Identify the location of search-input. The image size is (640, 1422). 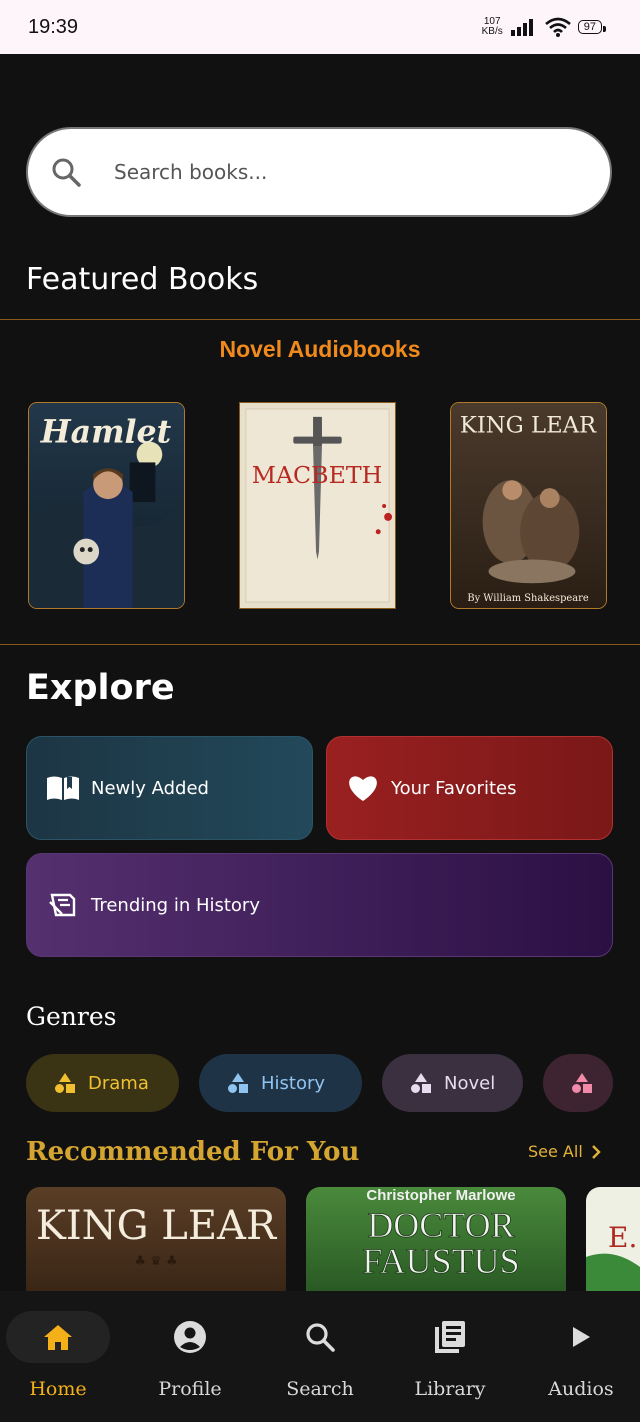
(334, 172).